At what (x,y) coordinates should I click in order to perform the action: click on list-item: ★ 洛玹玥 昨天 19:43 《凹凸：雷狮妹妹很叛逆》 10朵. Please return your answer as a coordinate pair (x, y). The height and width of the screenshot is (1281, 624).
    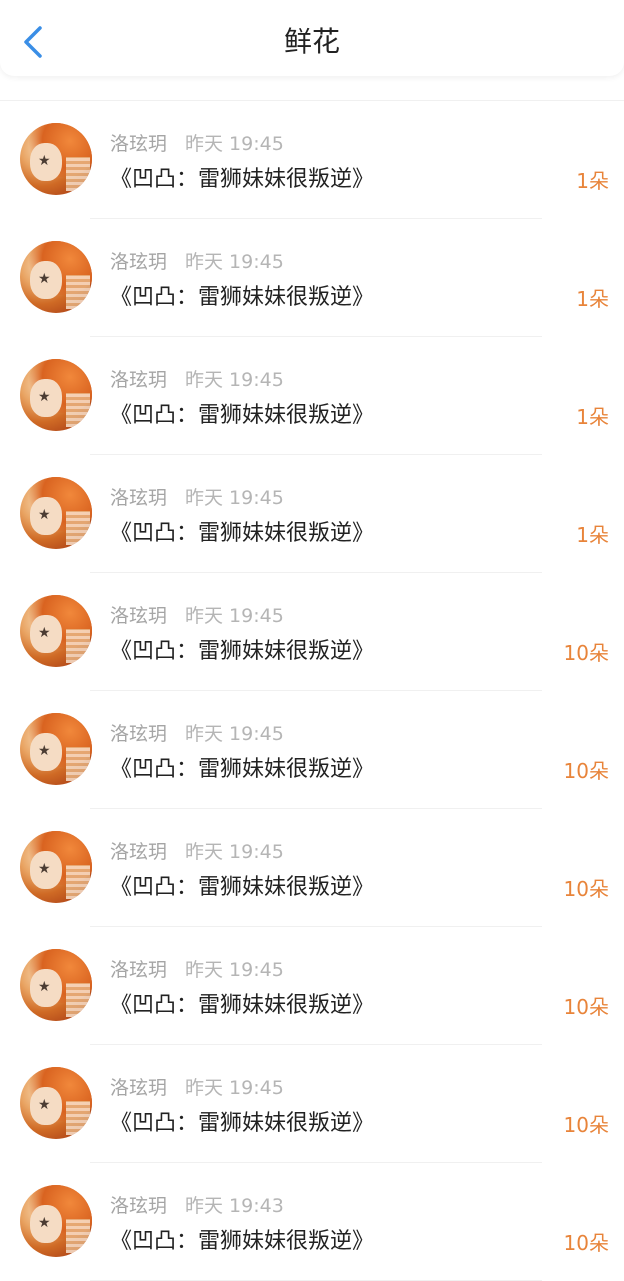
    Looking at the image, I should click on (312, 1222).